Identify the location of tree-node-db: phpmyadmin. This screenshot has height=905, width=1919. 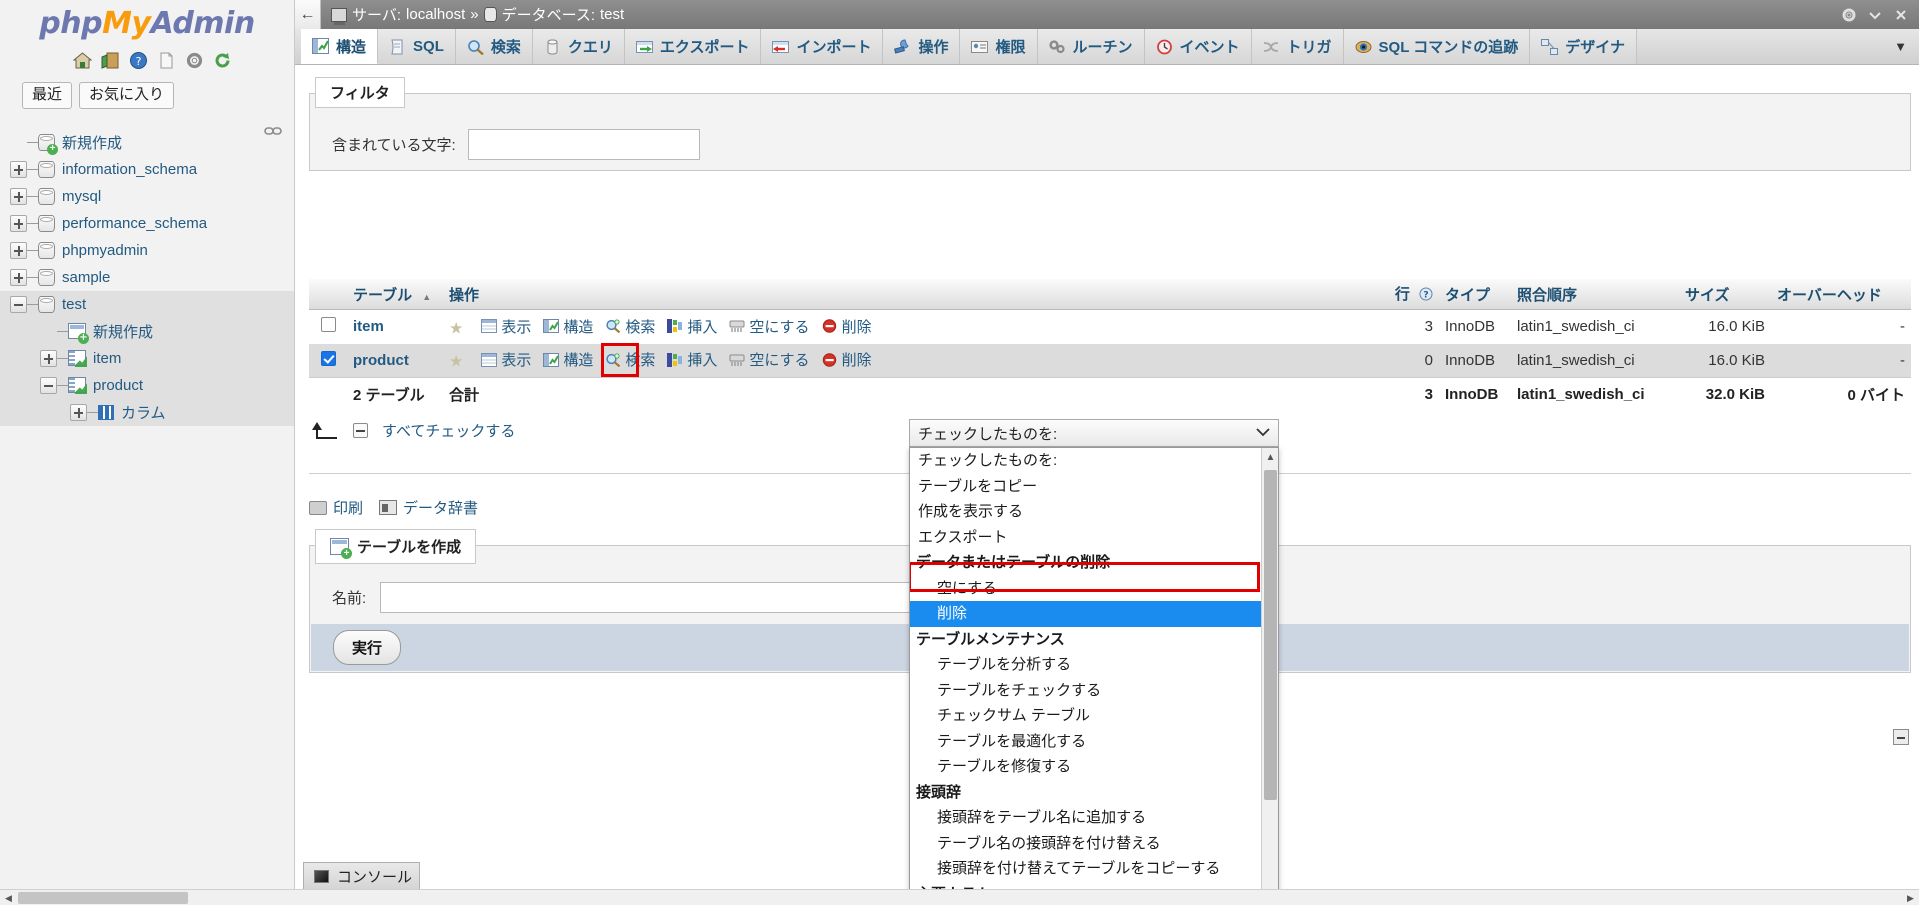
(147, 250).